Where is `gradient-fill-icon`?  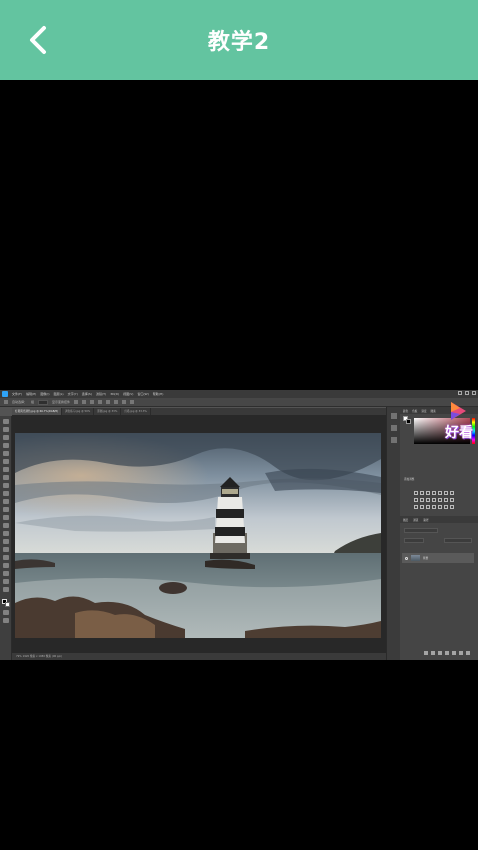 gradient-fill-icon is located at coordinates (446, 507).